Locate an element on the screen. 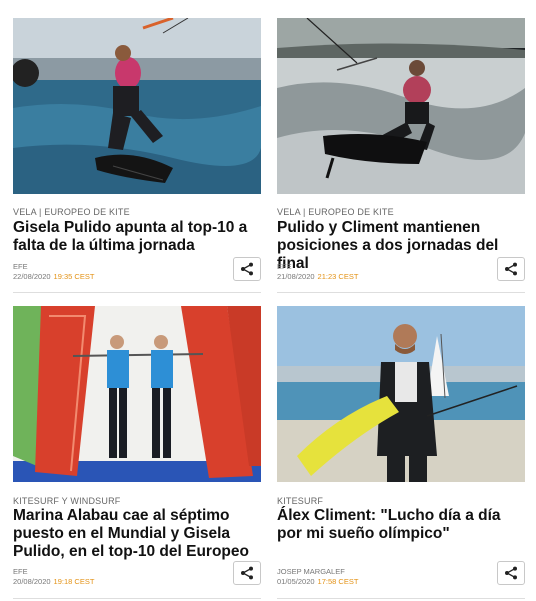 This screenshot has width=536, height=601. article-date: 01/05/2020 is located at coordinates (296, 581).